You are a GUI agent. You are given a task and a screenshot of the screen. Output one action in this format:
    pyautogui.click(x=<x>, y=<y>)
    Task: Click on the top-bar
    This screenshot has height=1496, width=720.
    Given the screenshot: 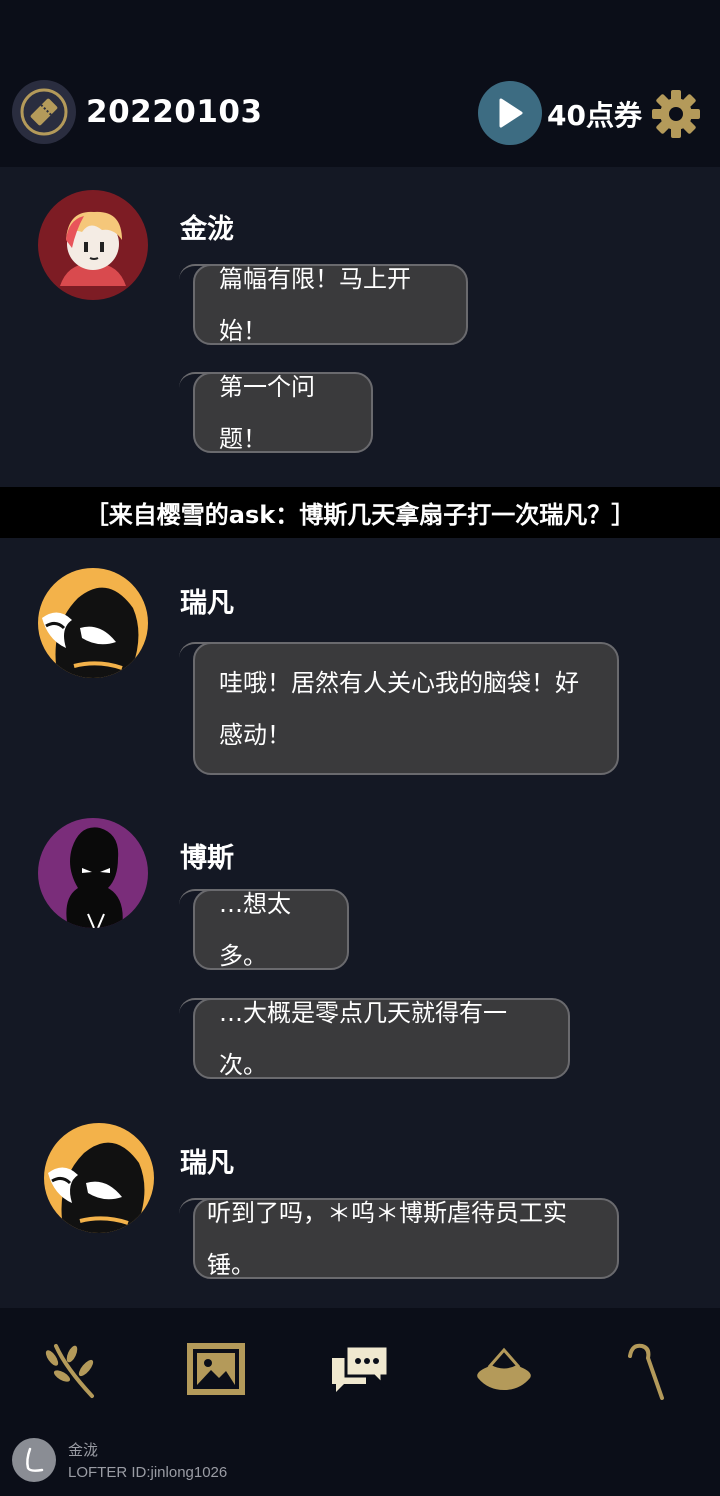 What is the action you would take?
    pyautogui.click(x=360, y=83)
    